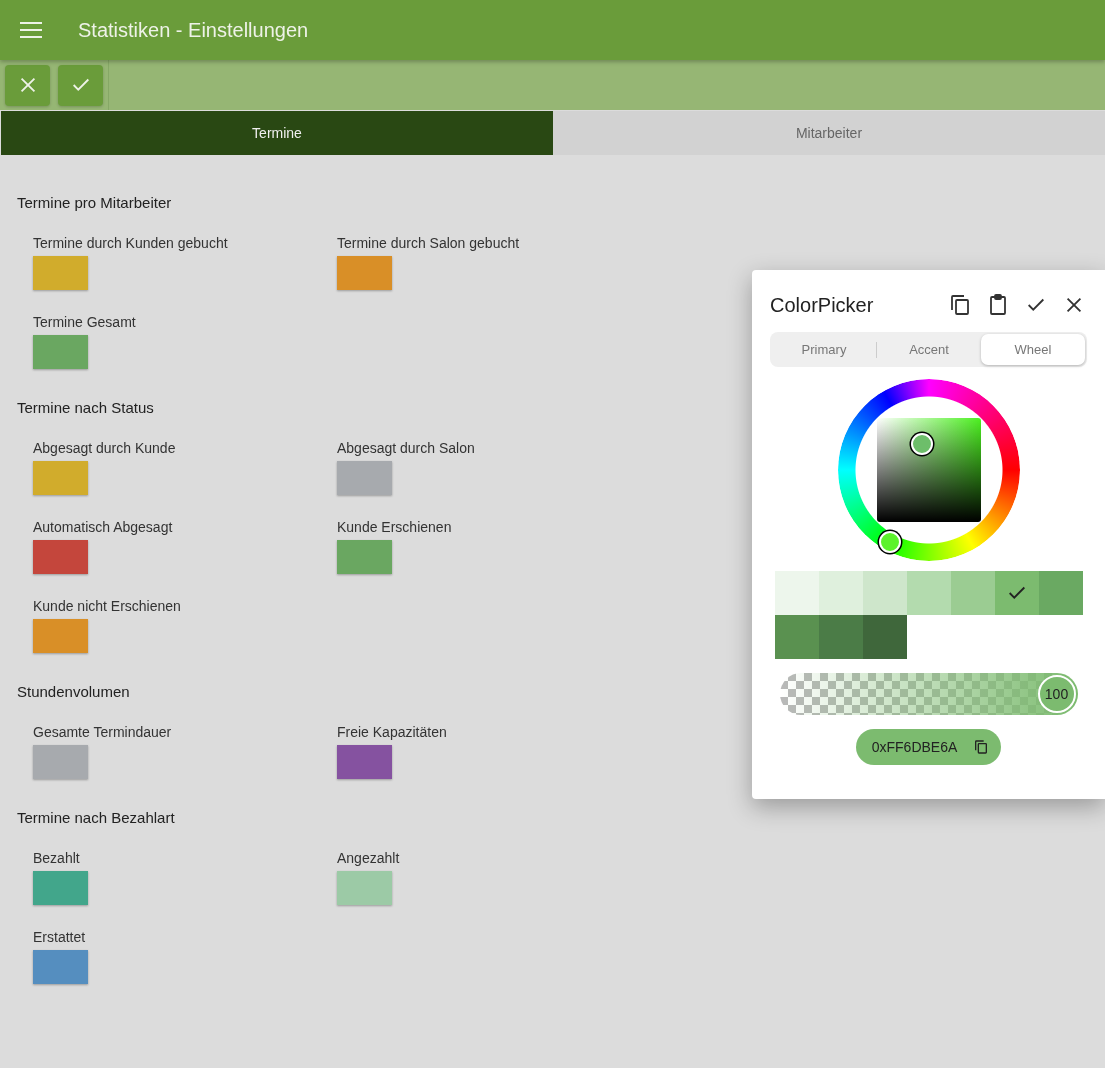 This screenshot has height=1068, width=1105. Describe the element at coordinates (27, 85) in the screenshot. I see `cancel-button` at that location.